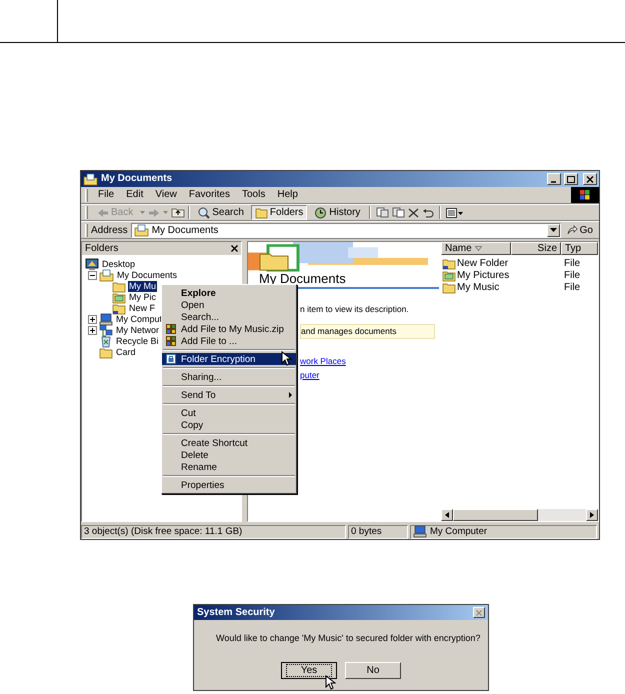  Describe the element at coordinates (309, 670) in the screenshot. I see `dialog-button: Yes` at that location.